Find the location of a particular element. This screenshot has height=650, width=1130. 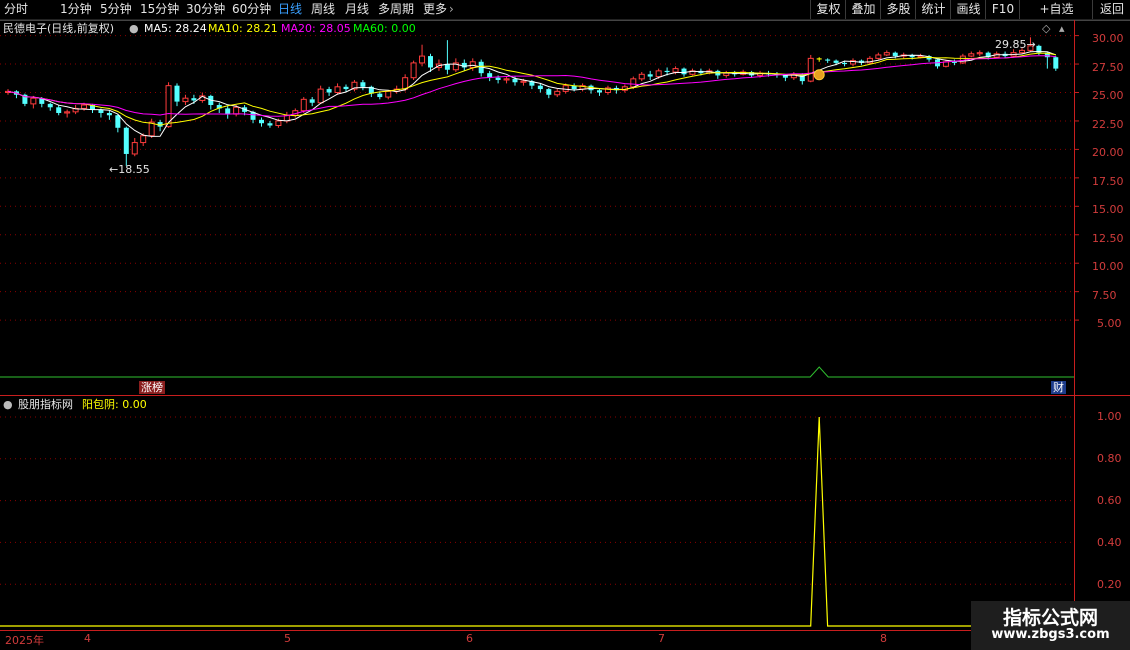

price-axis-line is located at coordinates (1074, 335).